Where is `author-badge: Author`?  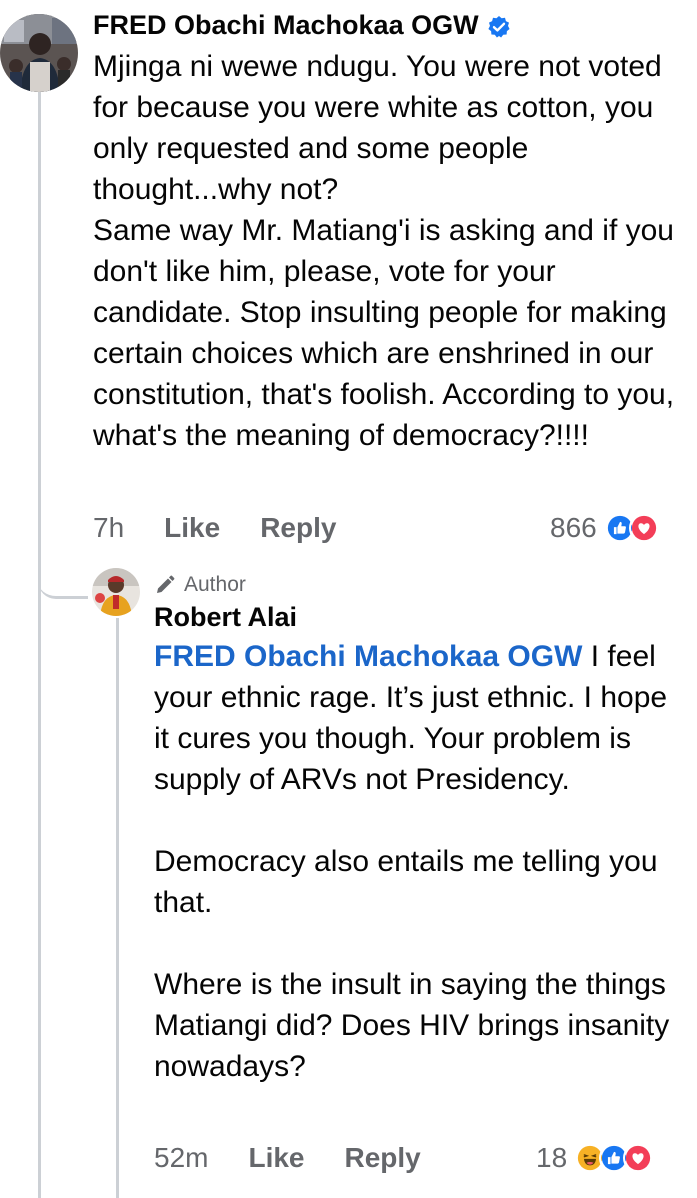
author-badge: Author is located at coordinates (414, 585).